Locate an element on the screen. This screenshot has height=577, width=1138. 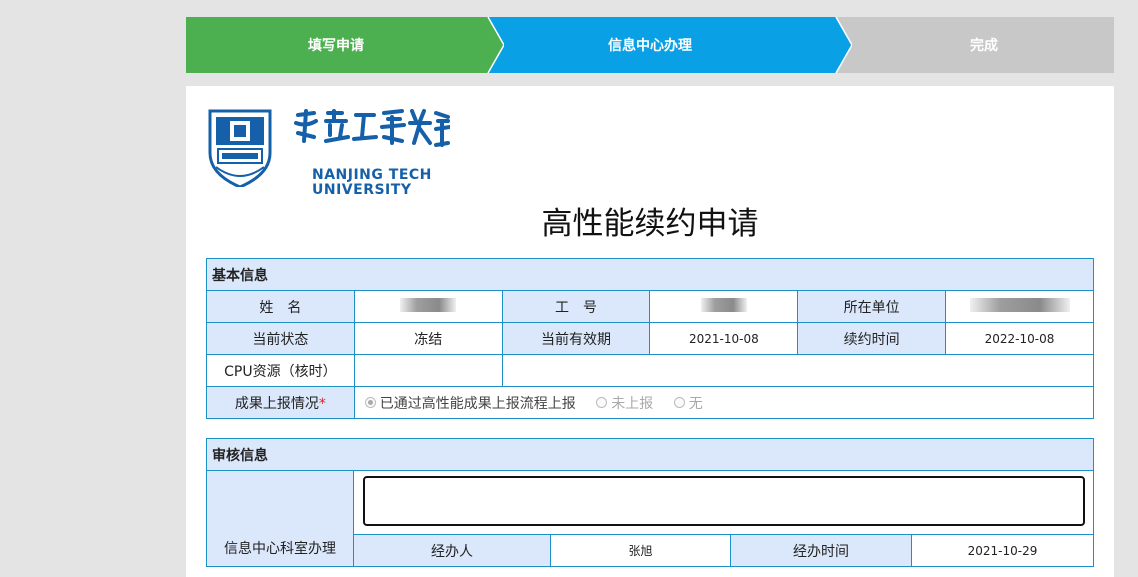
status-value: 冻结 is located at coordinates (428, 338).